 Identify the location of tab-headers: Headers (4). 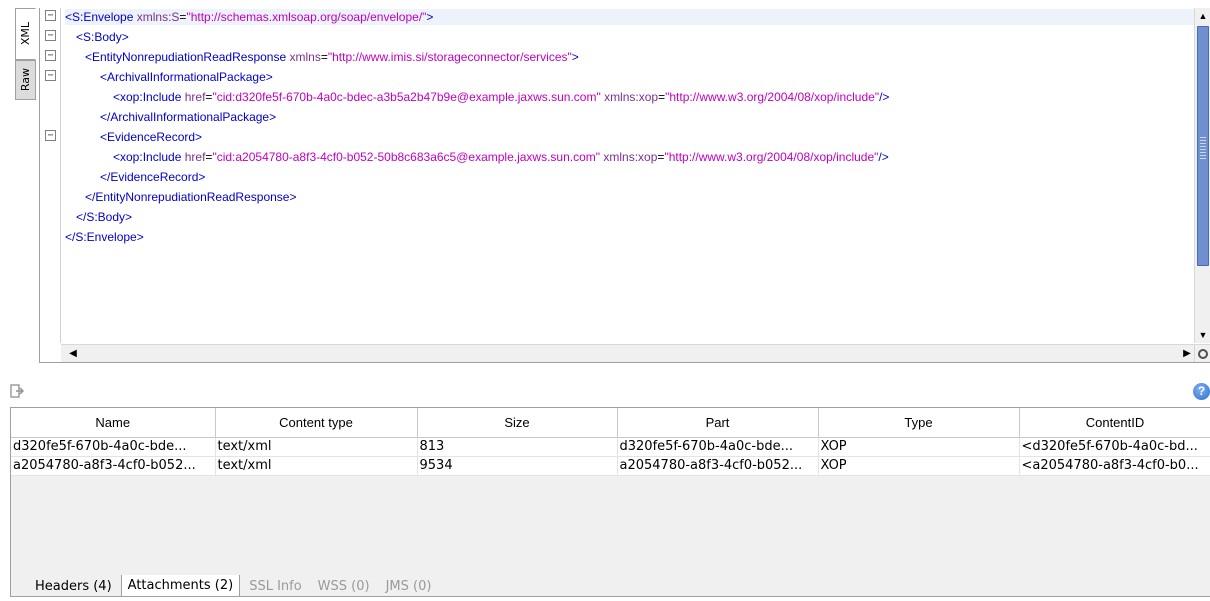
(73, 586).